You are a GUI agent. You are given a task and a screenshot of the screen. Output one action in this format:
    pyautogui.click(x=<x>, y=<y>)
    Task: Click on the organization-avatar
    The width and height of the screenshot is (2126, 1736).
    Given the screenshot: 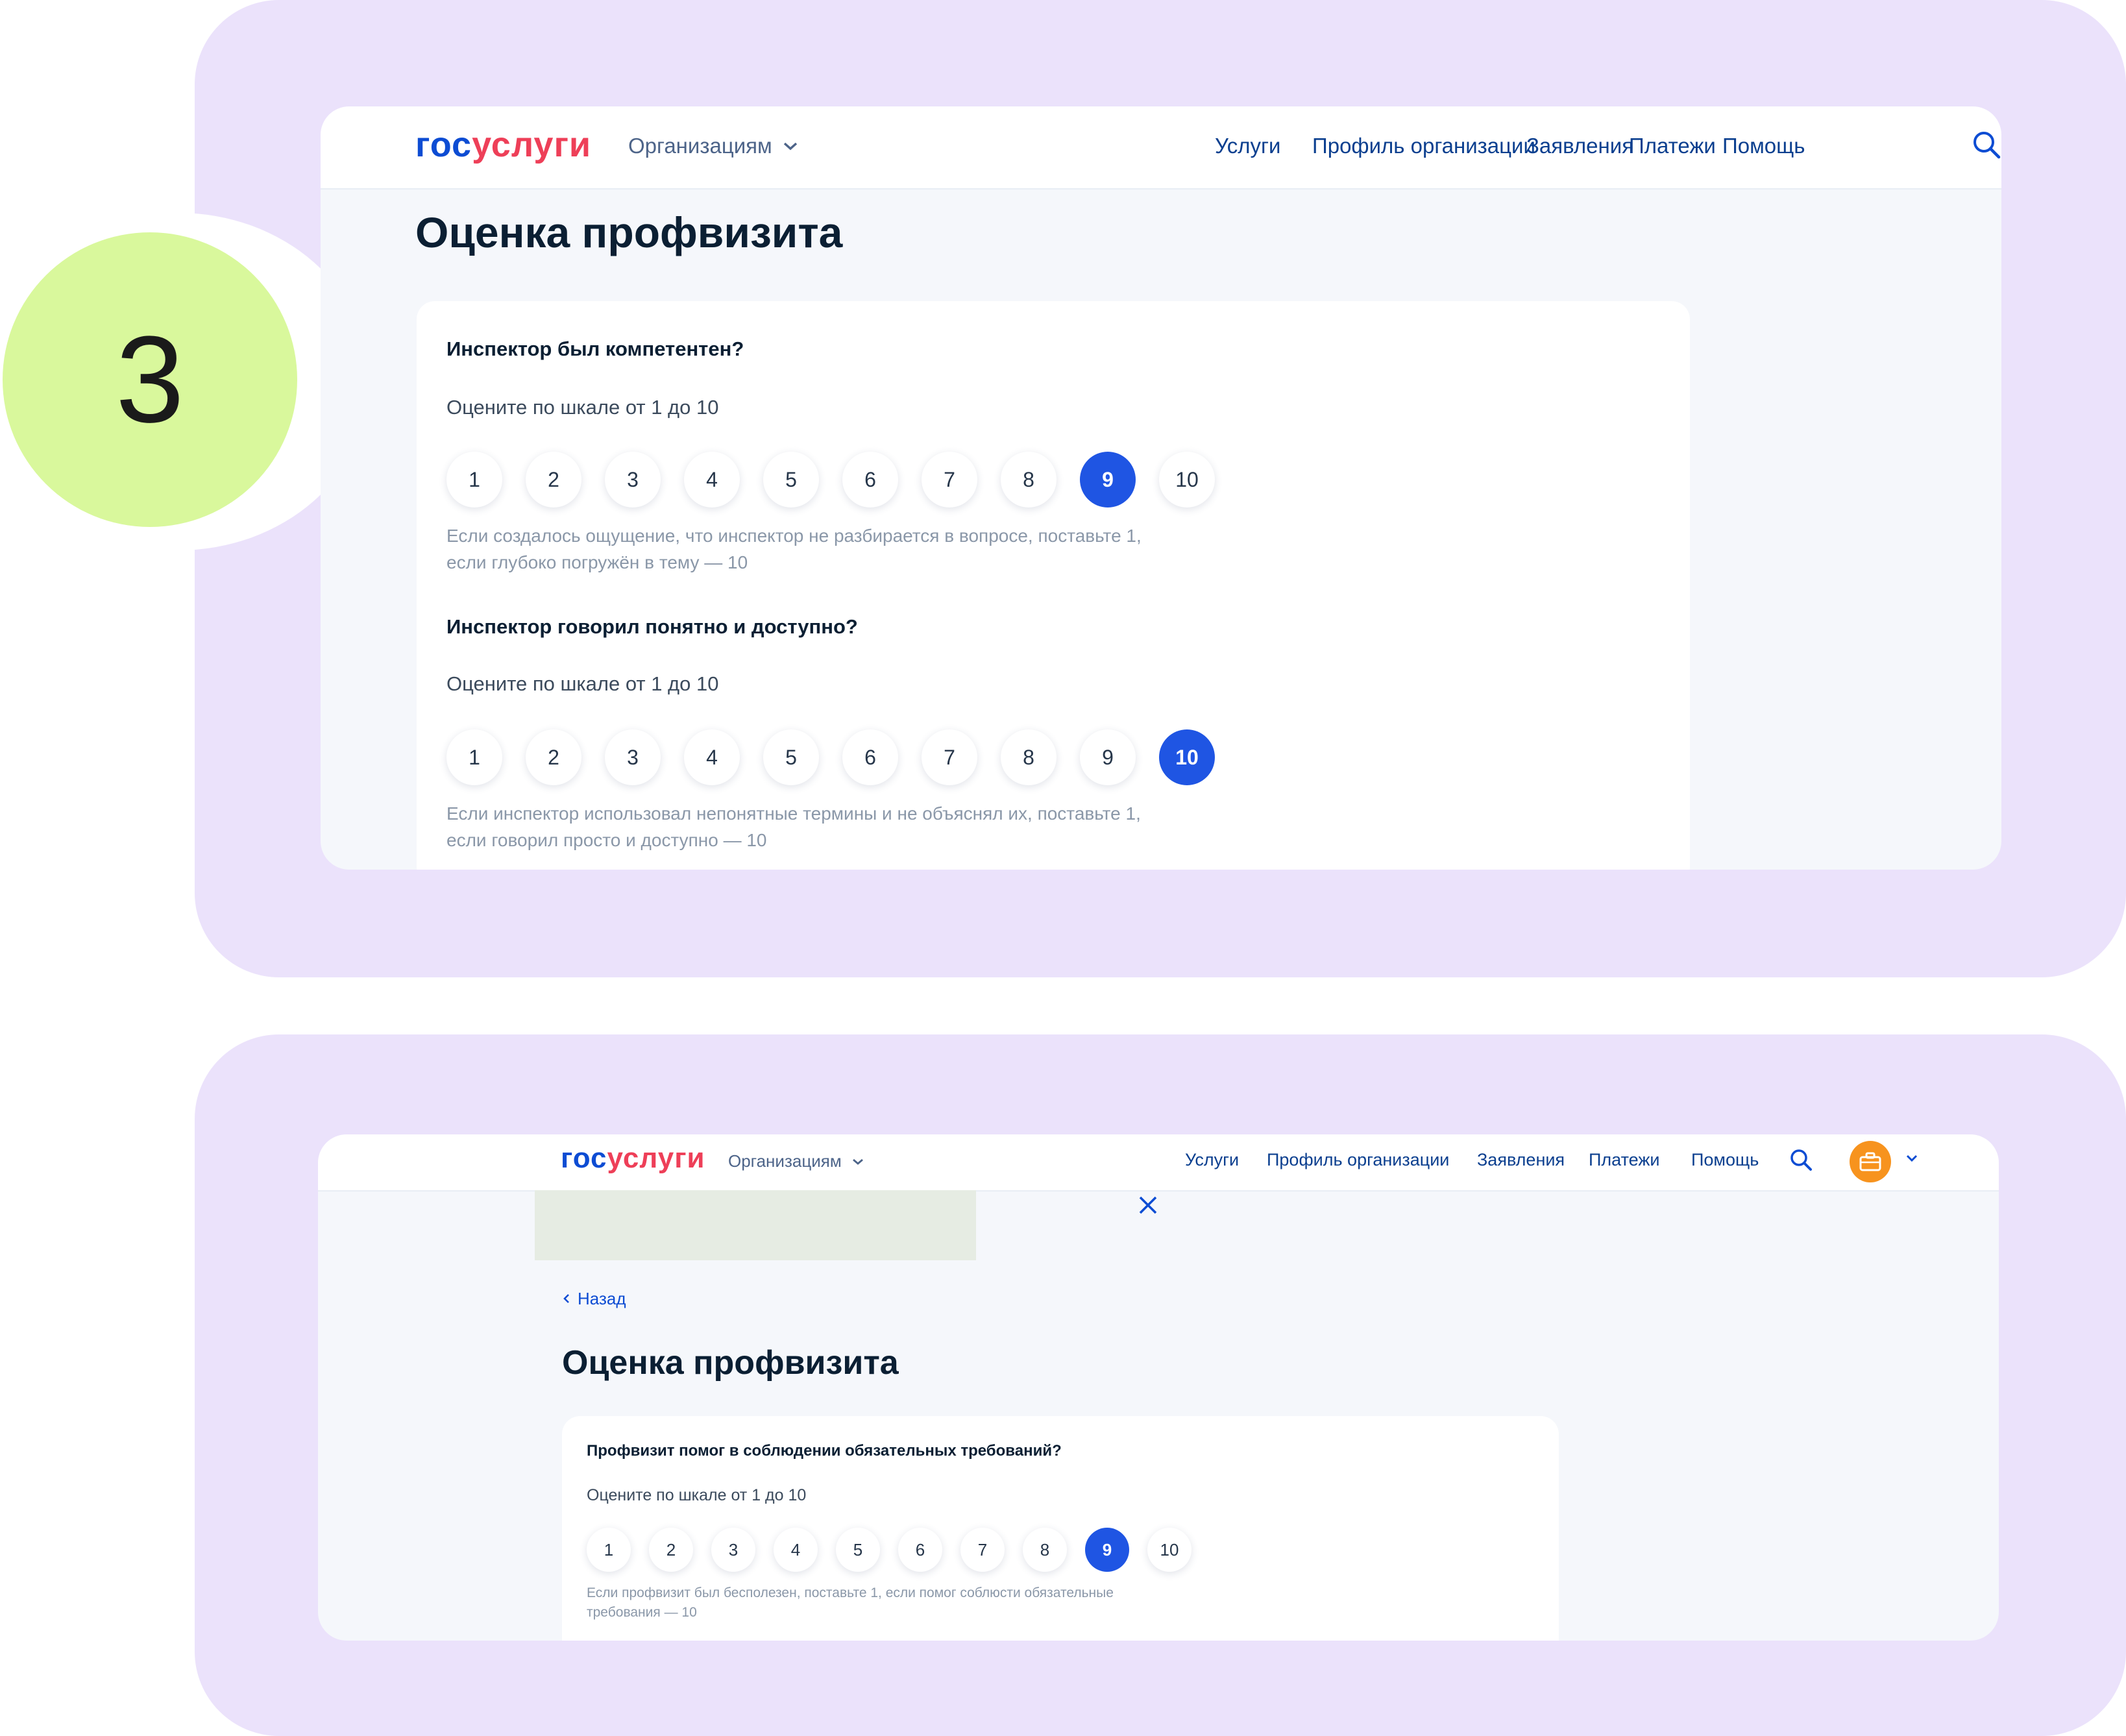 What is the action you would take?
    pyautogui.click(x=1870, y=1161)
    